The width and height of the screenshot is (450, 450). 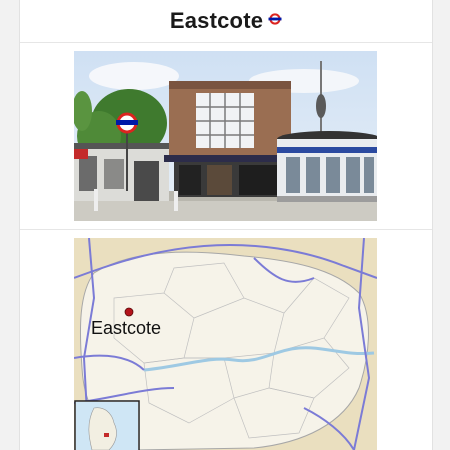 I want to click on map-place-label: Eastcote, so click(x=126, y=328).